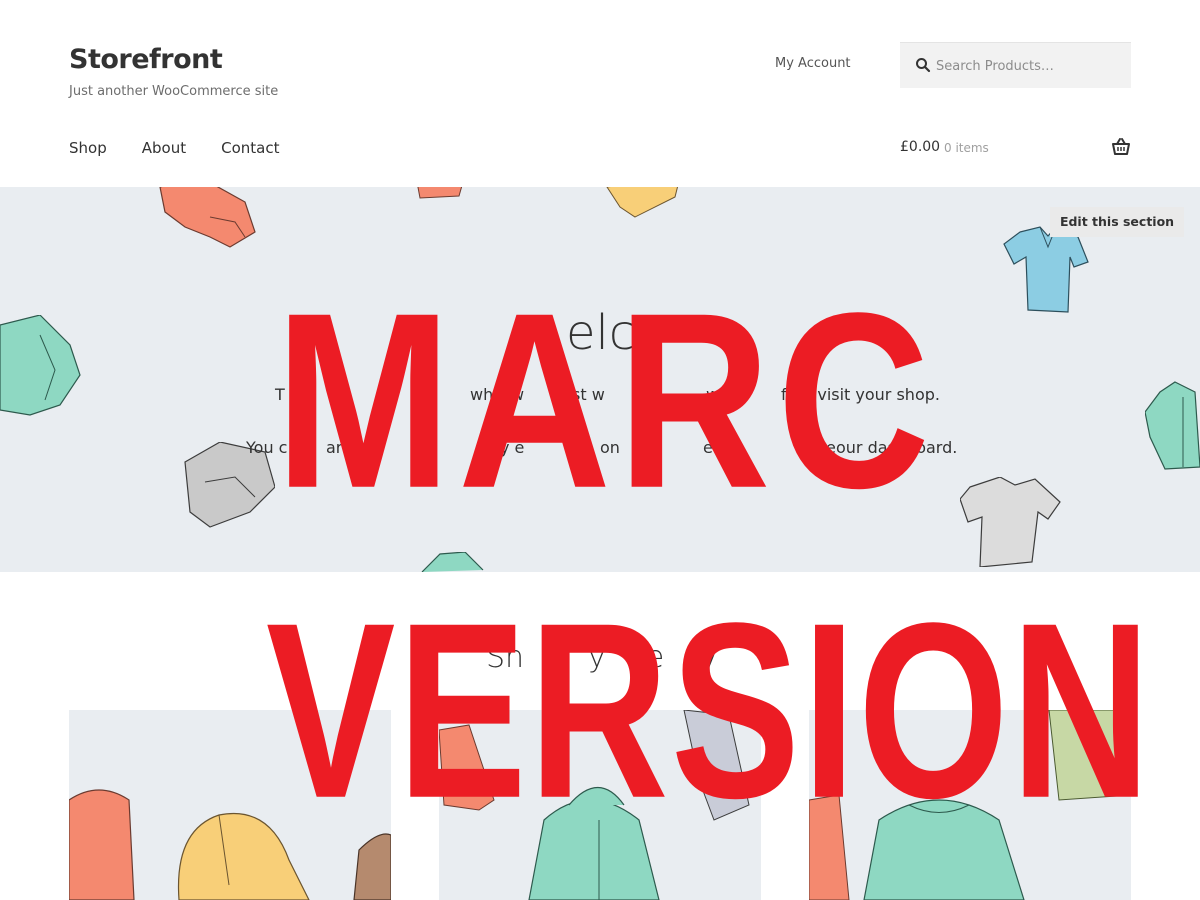  I want to click on text-fragment: w, so click(518, 394).